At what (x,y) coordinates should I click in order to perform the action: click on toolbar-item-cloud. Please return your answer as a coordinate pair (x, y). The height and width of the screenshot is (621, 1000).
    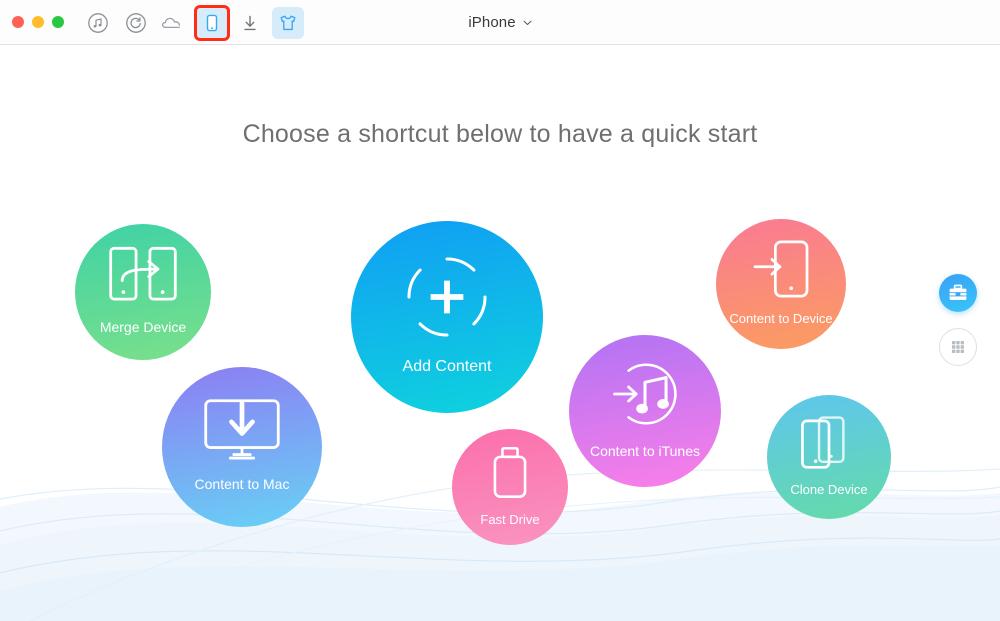
    Looking at the image, I should click on (174, 23).